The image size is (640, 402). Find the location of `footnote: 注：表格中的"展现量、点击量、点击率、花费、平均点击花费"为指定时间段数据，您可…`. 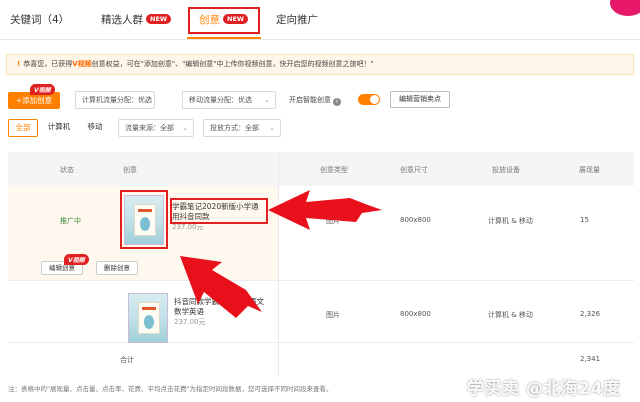

footnote: 注：表格中的"展现量、点击量、点击率、花费、平均点击花费"为指定时间段数据，您可… is located at coordinates (170, 389).